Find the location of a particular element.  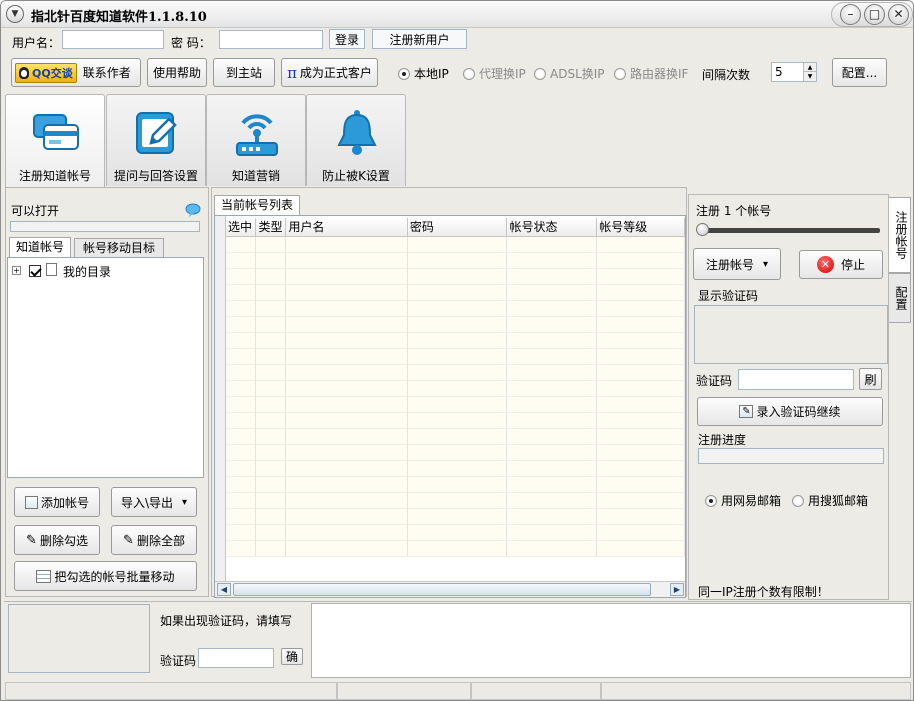

horizontal-scrollbar: ◀ ▶ is located at coordinates (450, 589).